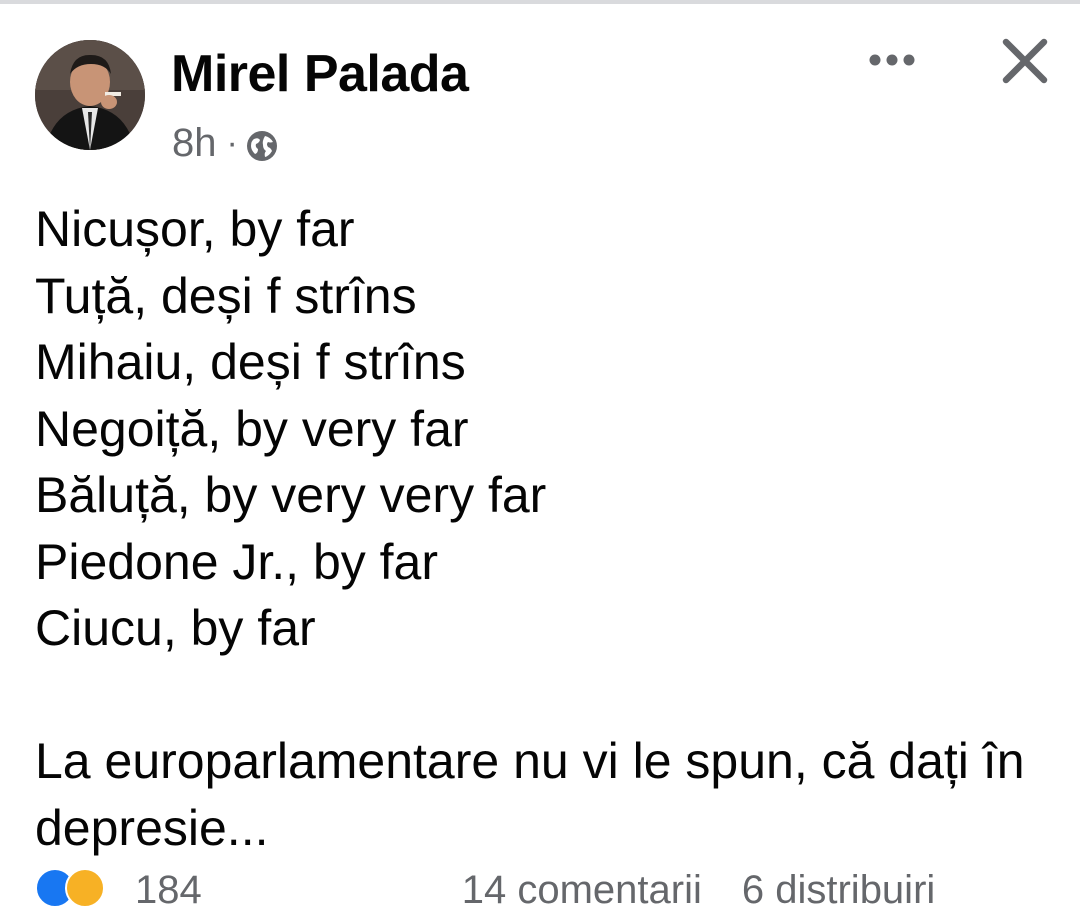  I want to click on avatar-photo, so click(90, 95).